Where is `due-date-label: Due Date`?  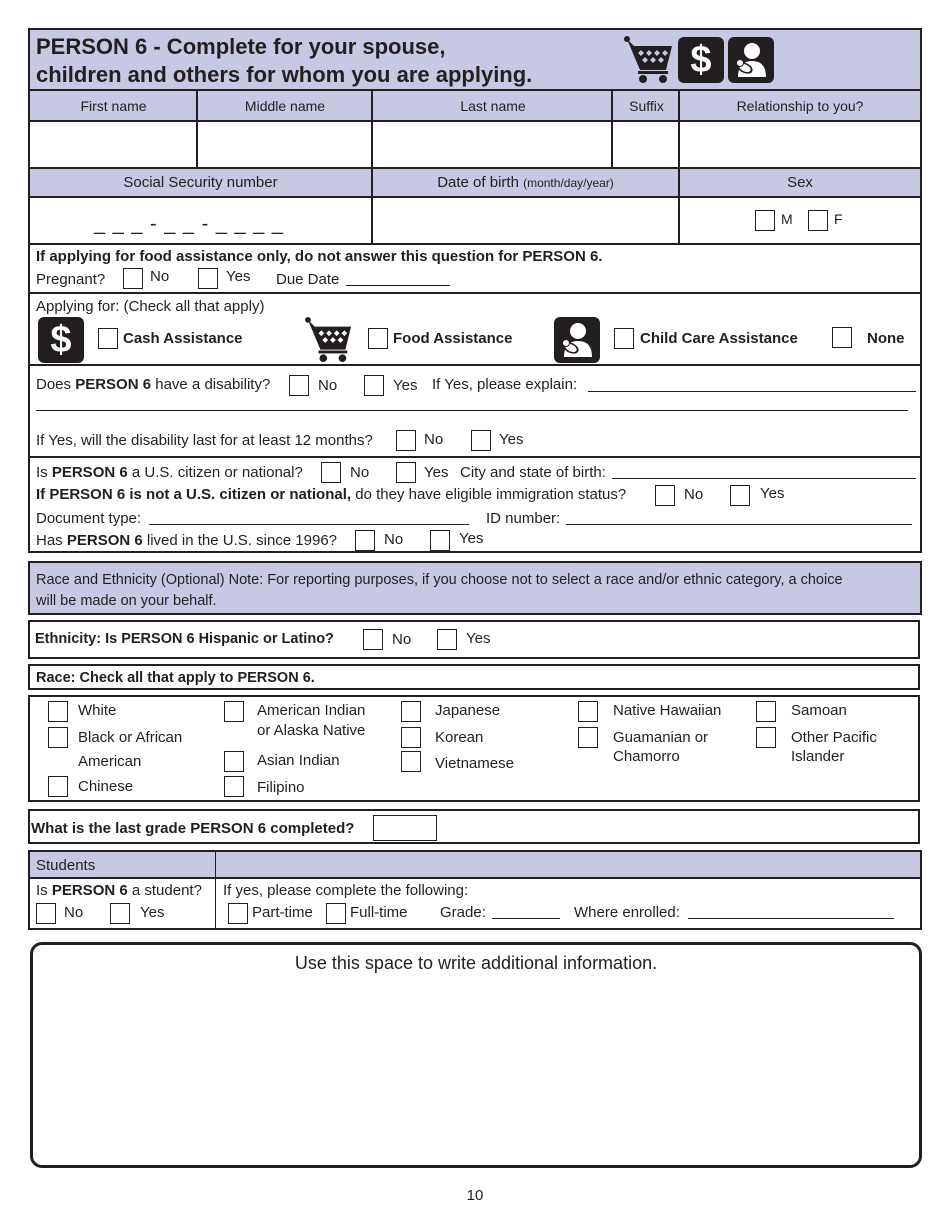
due-date-label: Due Date is located at coordinates (308, 279).